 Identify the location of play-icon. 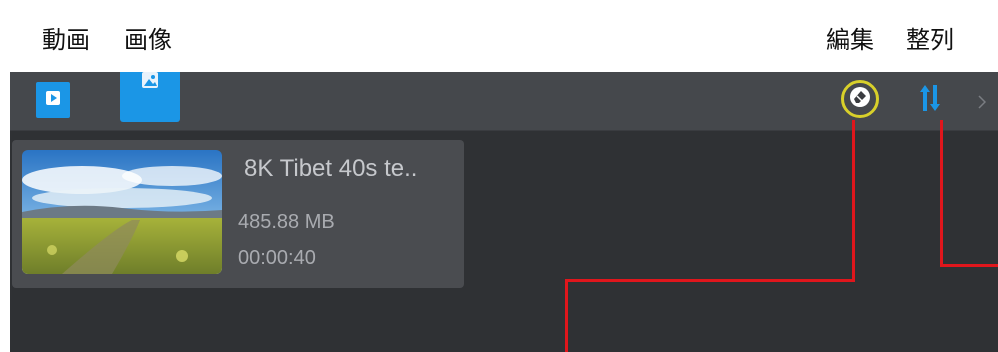
(53, 100).